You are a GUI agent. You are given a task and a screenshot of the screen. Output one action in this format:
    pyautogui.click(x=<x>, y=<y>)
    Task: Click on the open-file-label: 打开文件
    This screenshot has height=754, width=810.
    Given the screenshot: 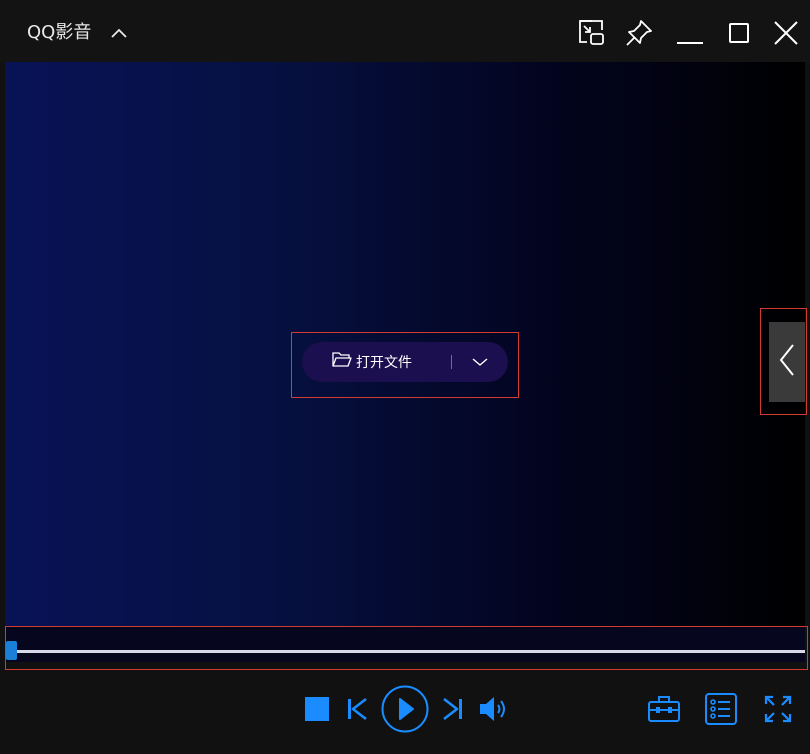 What is the action you would take?
    pyautogui.click(x=384, y=363)
    